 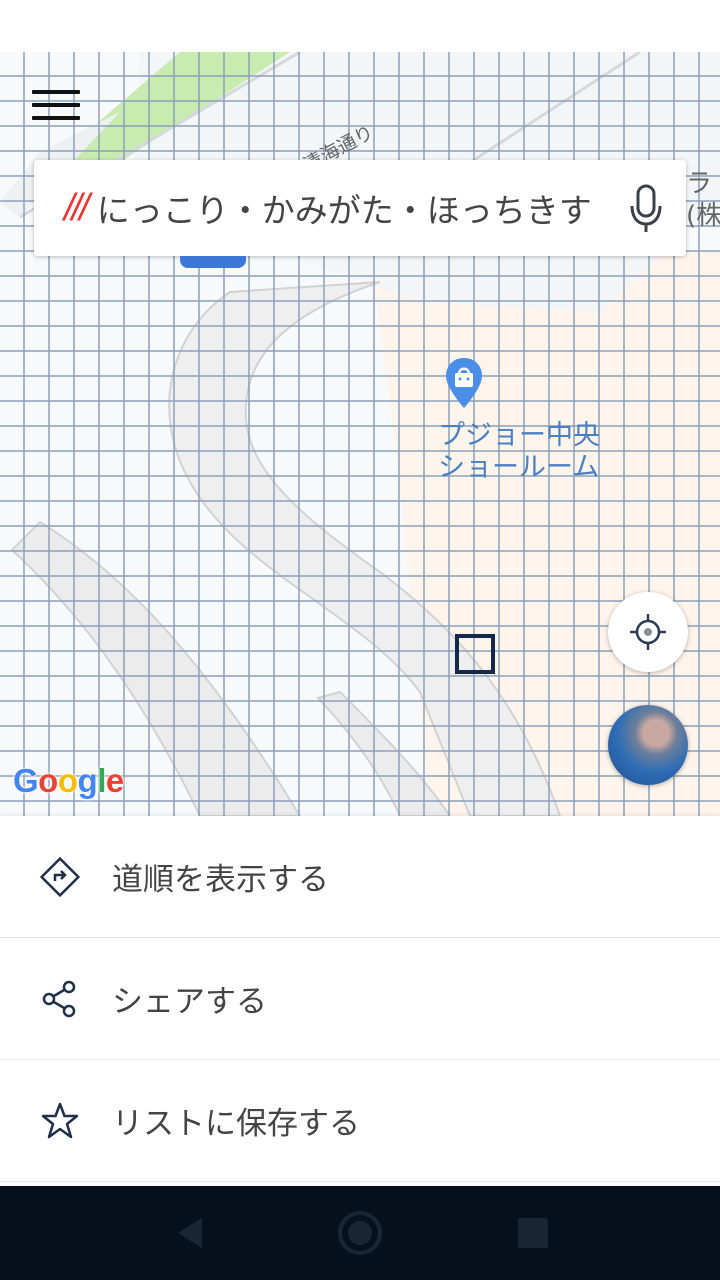 What do you see at coordinates (77, 207) in the screenshot?
I see `what3words-prefix: ///` at bounding box center [77, 207].